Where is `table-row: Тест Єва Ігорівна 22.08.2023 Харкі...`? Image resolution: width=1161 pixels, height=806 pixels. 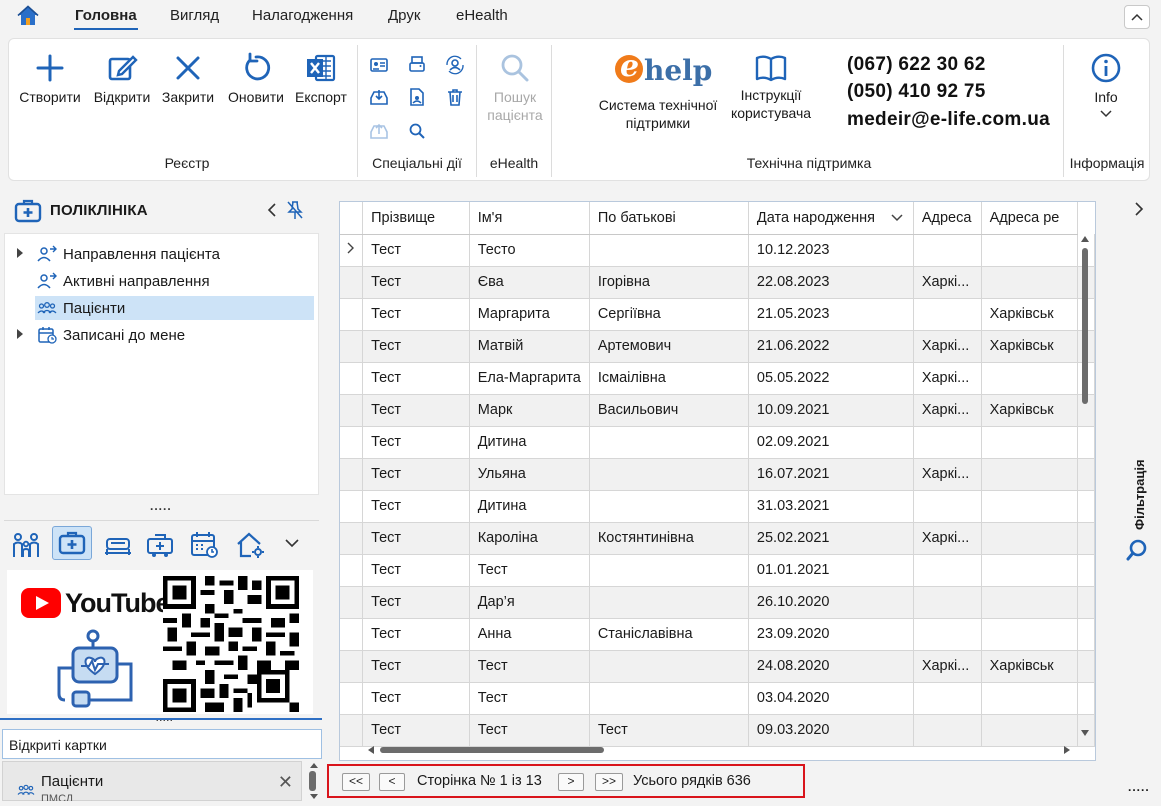 table-row: Тест Єва Ігорівна 22.08.2023 Харкі... is located at coordinates (717, 282).